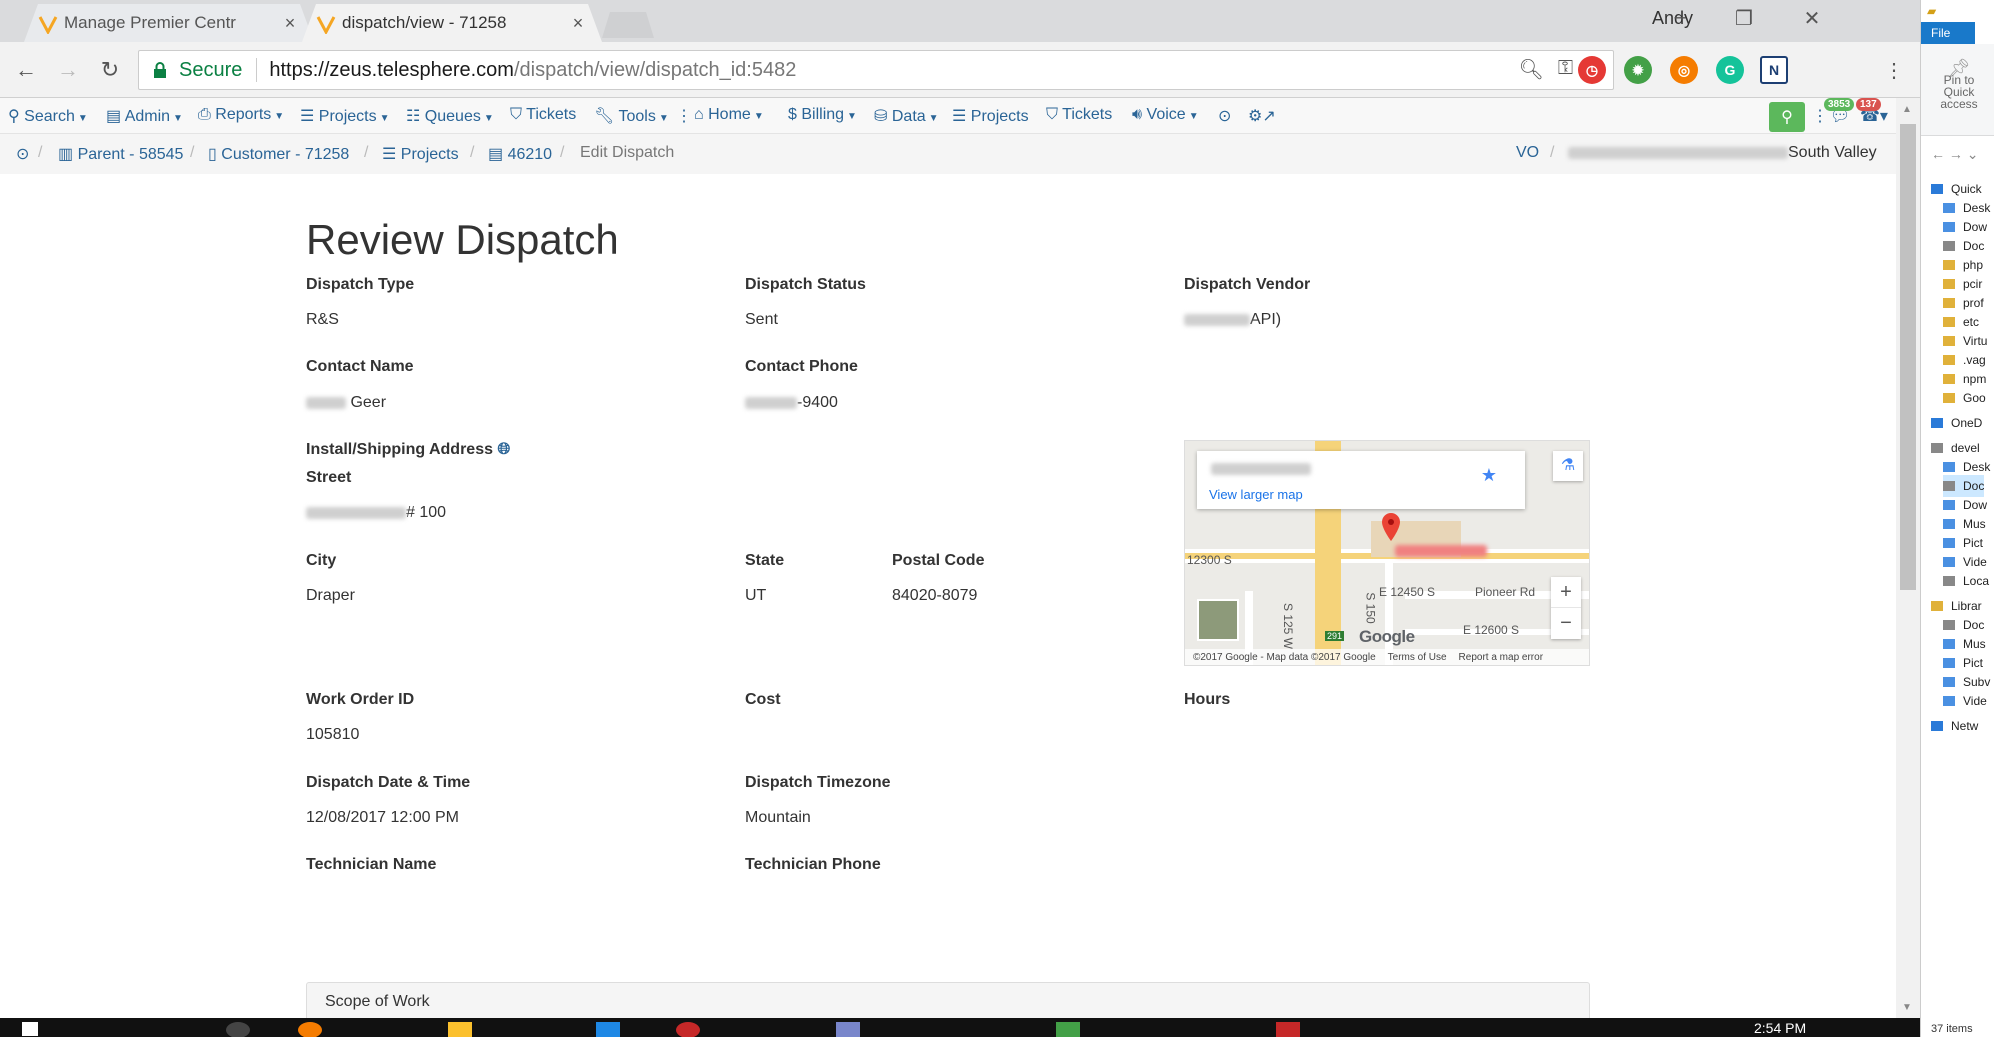  I want to click on map-terms-link: Terms of Use, so click(1417, 657).